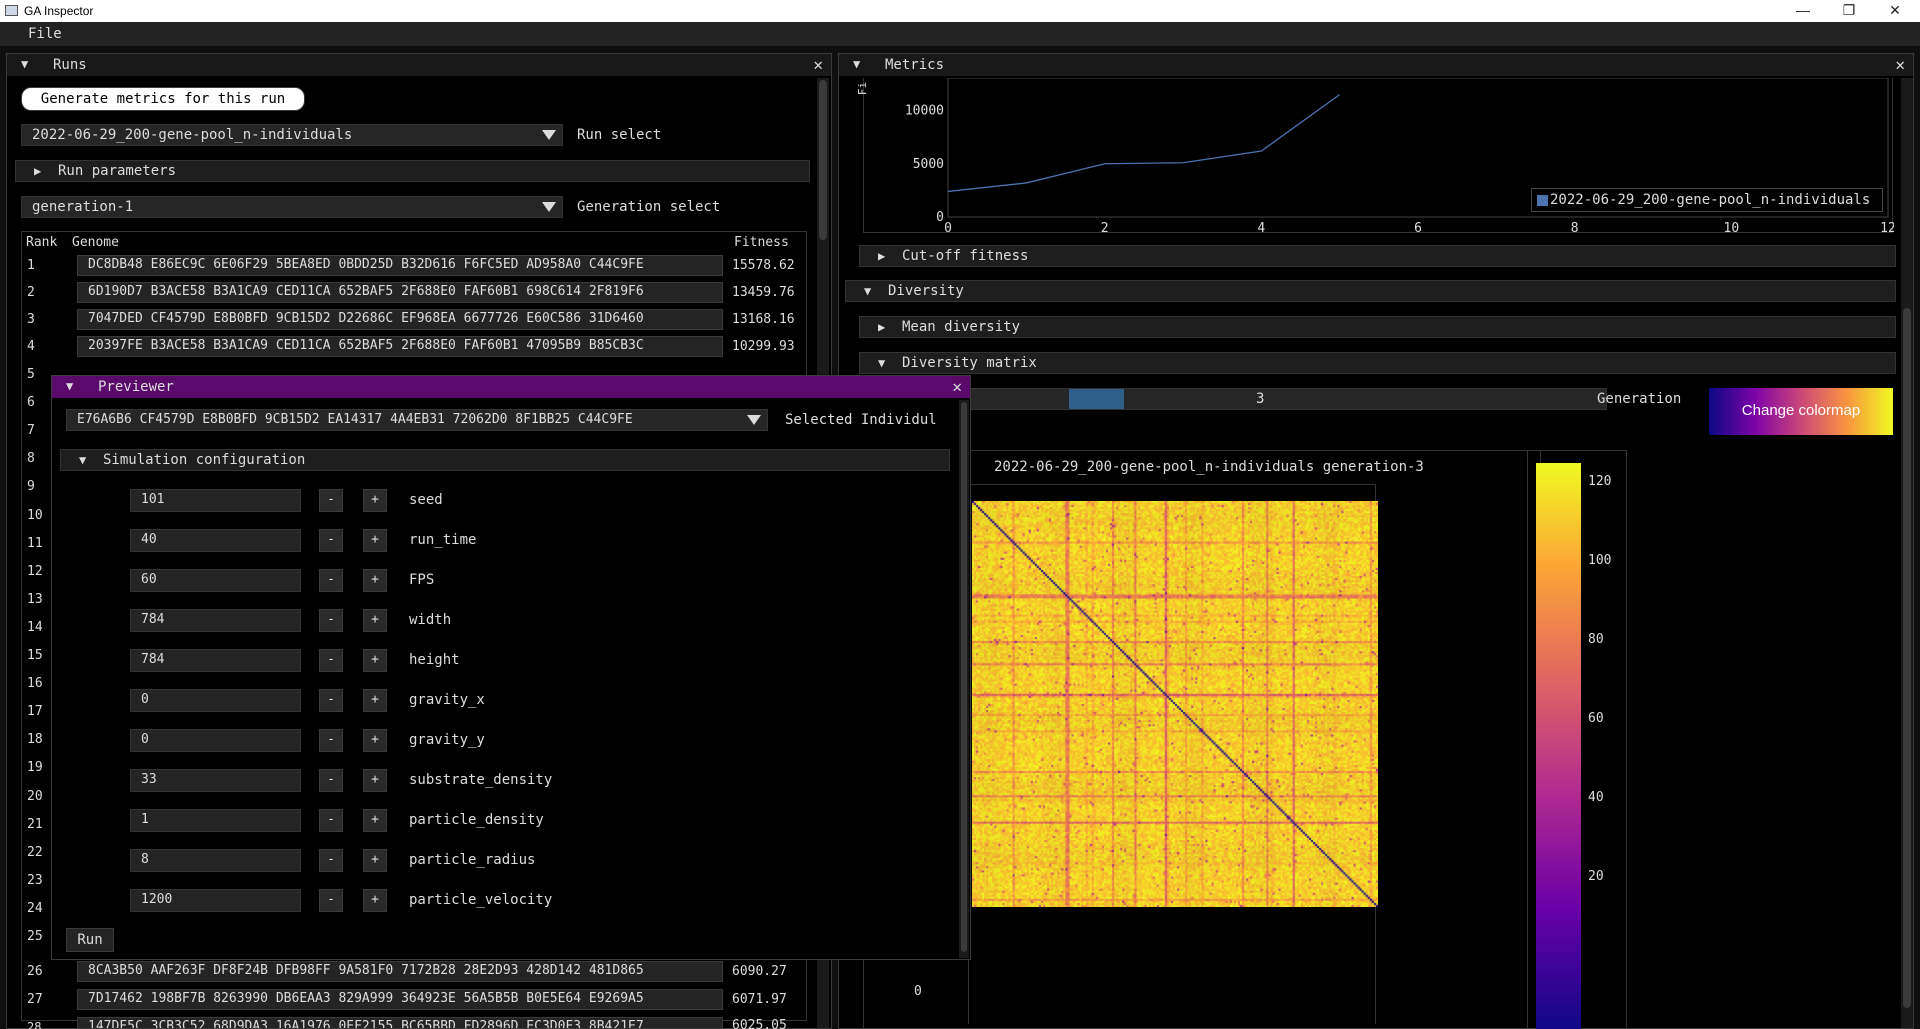 This screenshot has width=1920, height=1029. Describe the element at coordinates (215, 780) in the screenshot. I see `param-input-substrate-density: 33` at that location.